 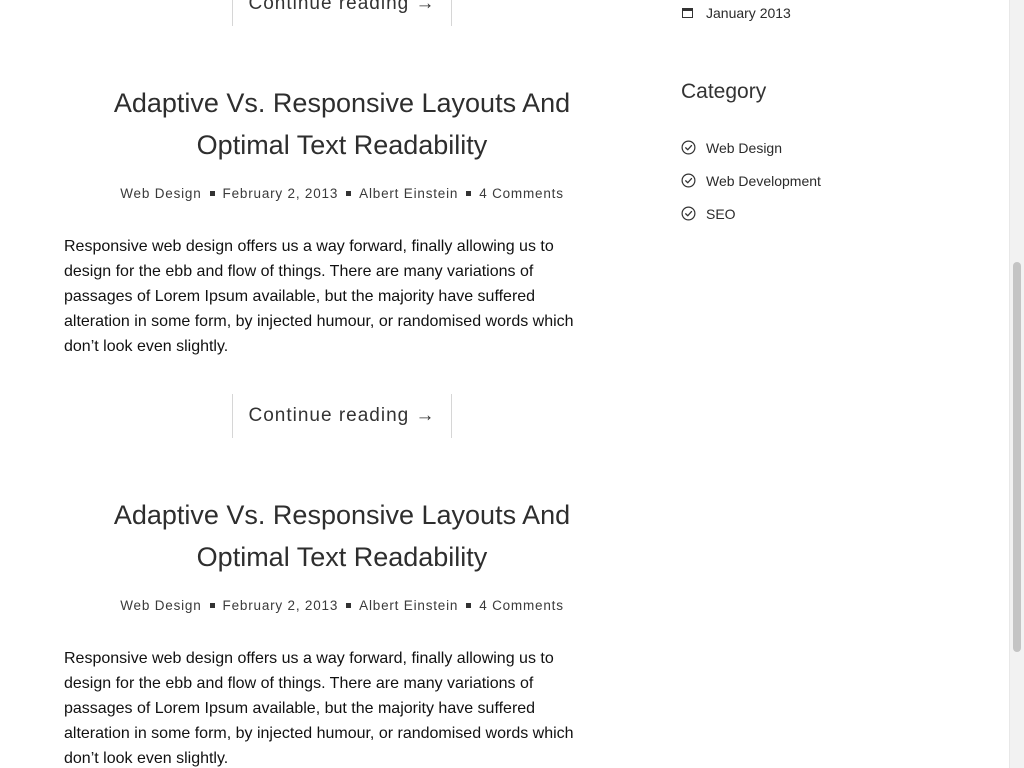 What do you see at coordinates (1017, 457) in the screenshot?
I see `scrollbar-thumb` at bounding box center [1017, 457].